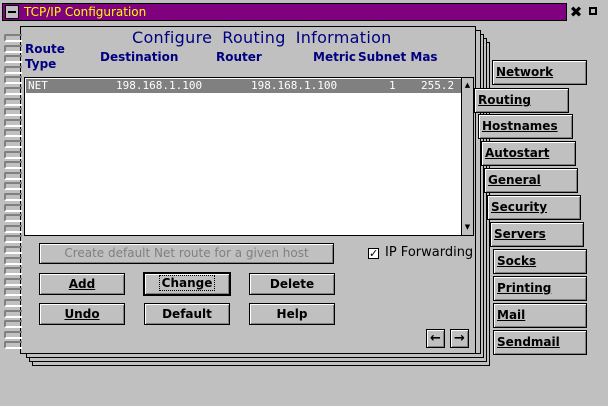 This screenshot has width=608, height=406. Describe the element at coordinates (517, 153) in the screenshot. I see `tab-label: Autostart` at that location.